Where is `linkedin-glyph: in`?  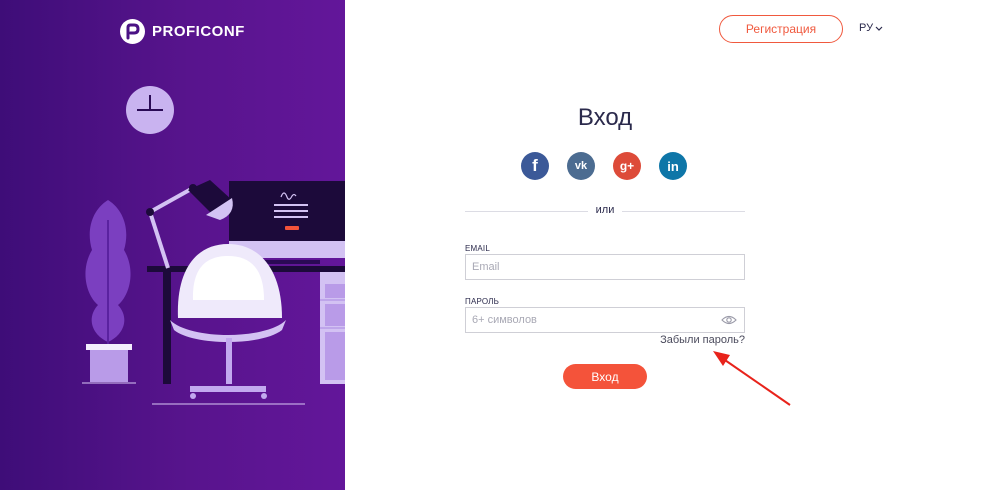
linkedin-glyph: in is located at coordinates (673, 166).